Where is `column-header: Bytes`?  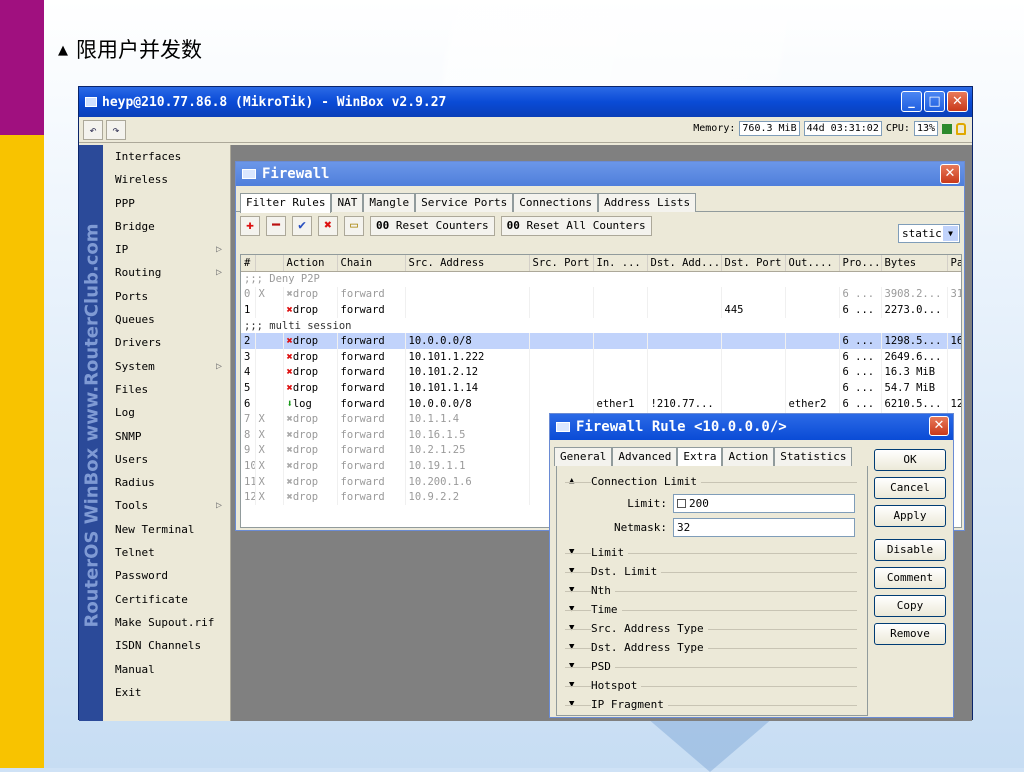 column-header: Bytes is located at coordinates (914, 263).